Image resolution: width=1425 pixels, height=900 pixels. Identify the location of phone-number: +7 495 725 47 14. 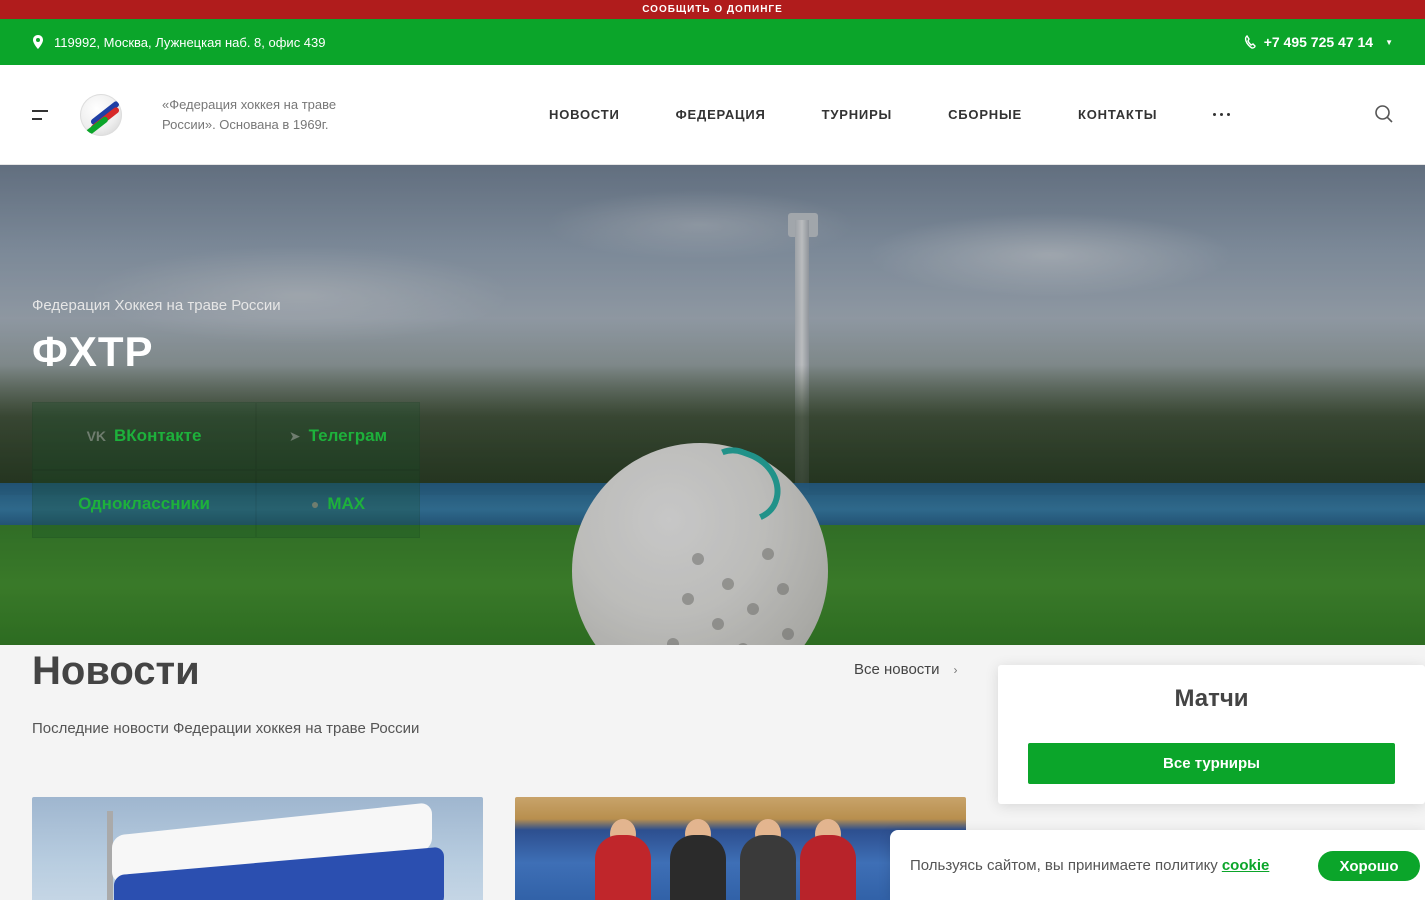
(1318, 42).